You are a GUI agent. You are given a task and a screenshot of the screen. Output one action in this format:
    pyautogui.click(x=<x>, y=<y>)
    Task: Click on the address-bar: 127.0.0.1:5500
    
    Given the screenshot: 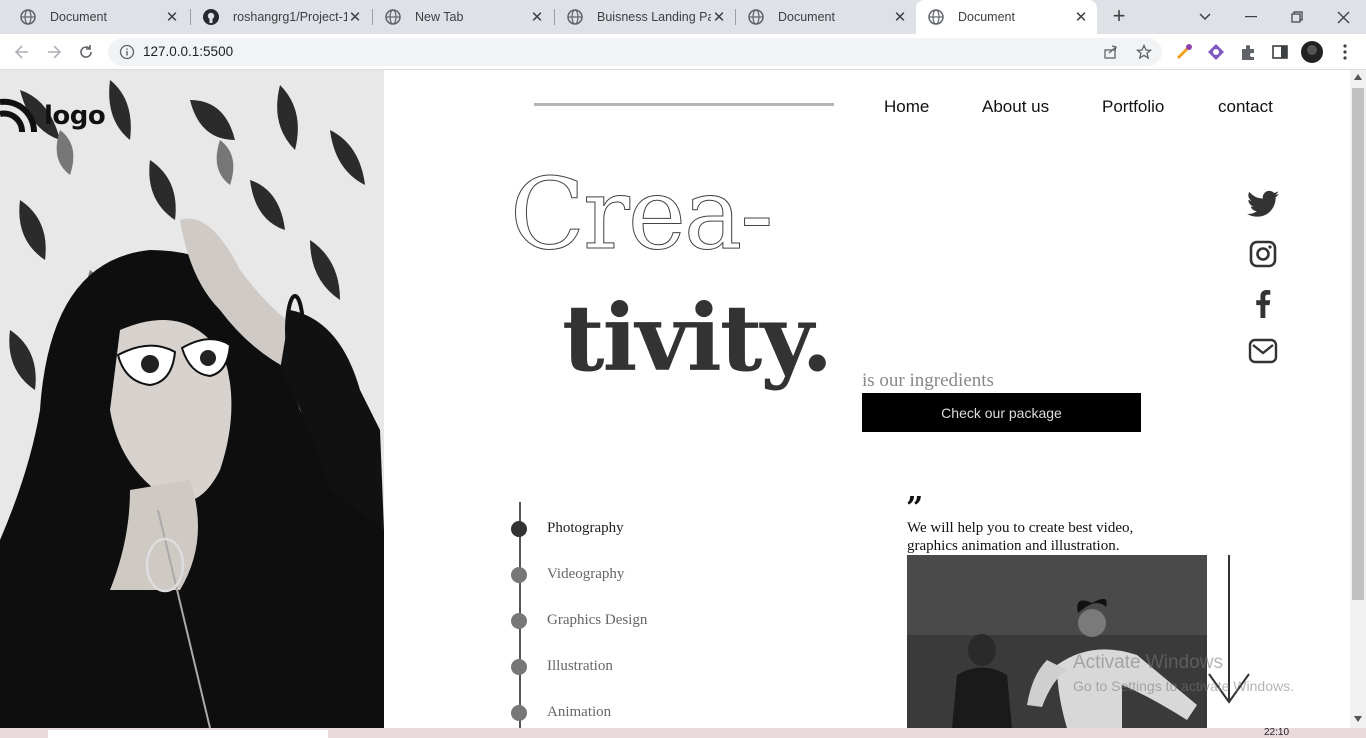 What is the action you would take?
    pyautogui.click(x=635, y=52)
    